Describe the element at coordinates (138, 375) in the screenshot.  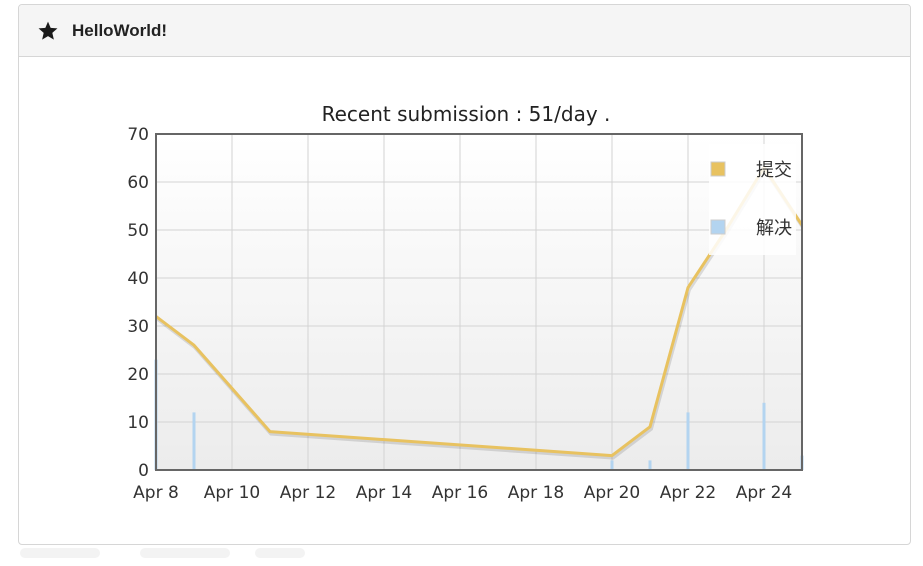
I see `y-tick-label: 20` at that location.